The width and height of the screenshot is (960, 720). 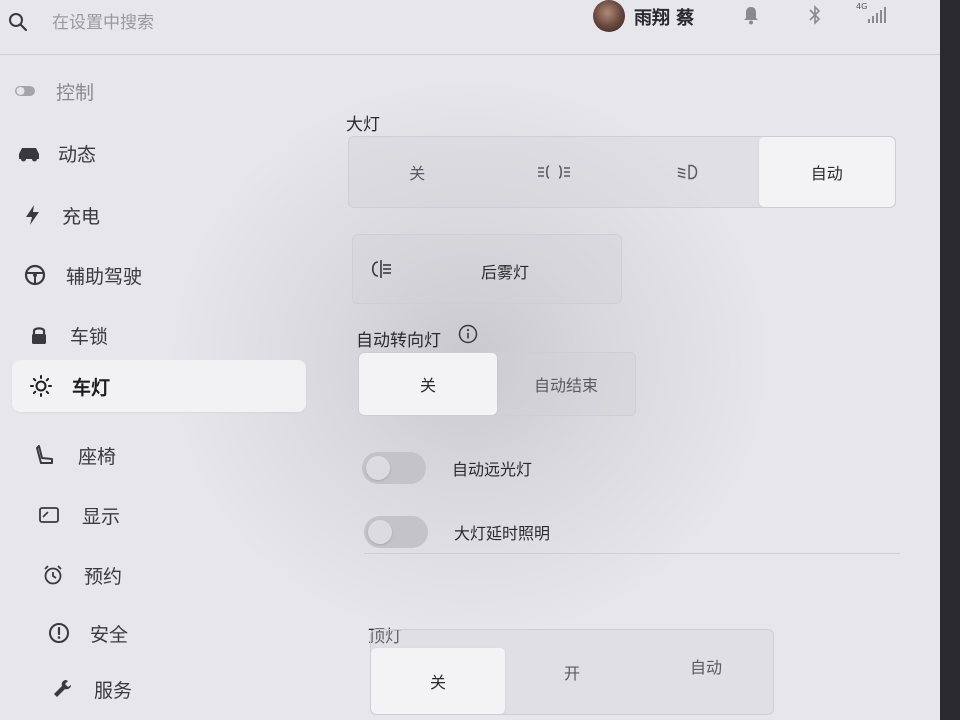 What do you see at coordinates (32, 215) in the screenshot?
I see `lightning-icon` at bounding box center [32, 215].